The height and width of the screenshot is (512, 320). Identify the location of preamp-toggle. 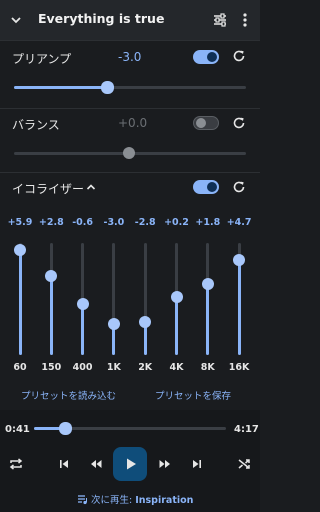
(206, 57).